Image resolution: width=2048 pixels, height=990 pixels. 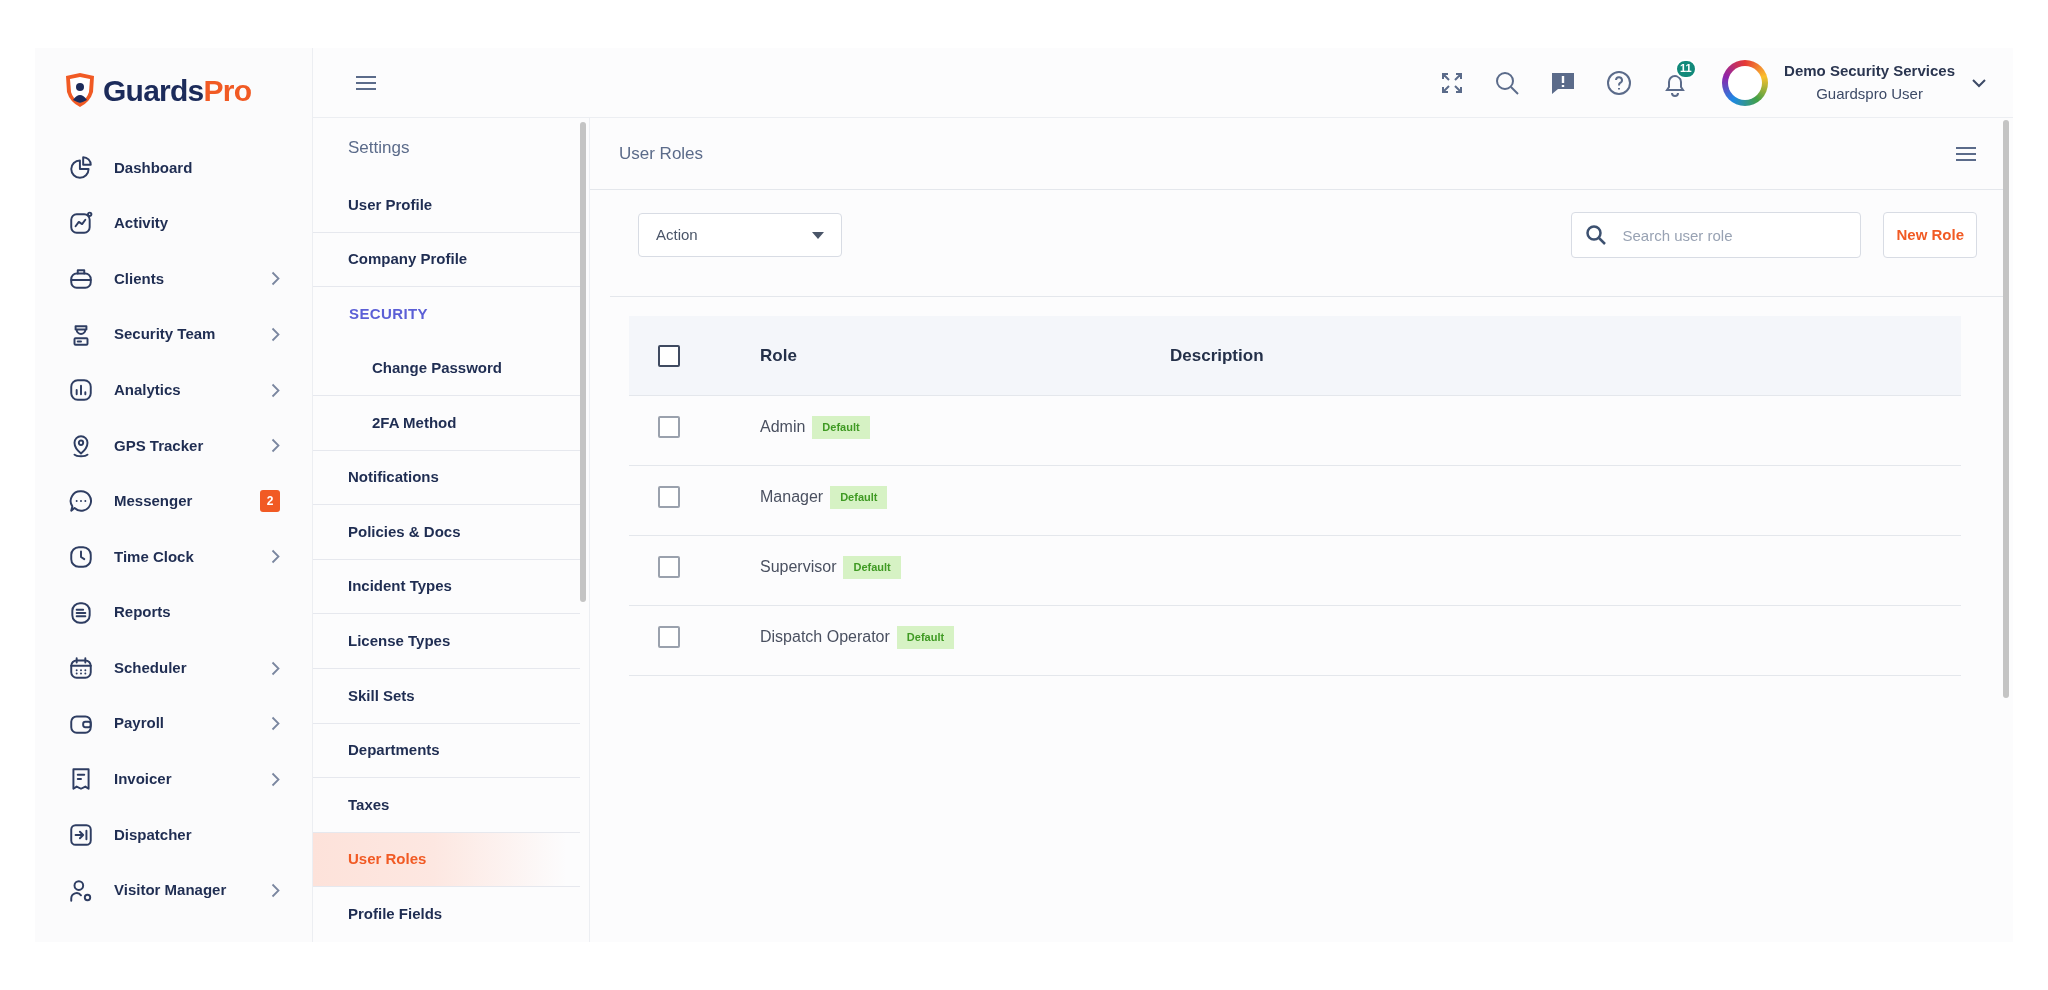 I want to click on notification-count: 11, so click(x=1686, y=68).